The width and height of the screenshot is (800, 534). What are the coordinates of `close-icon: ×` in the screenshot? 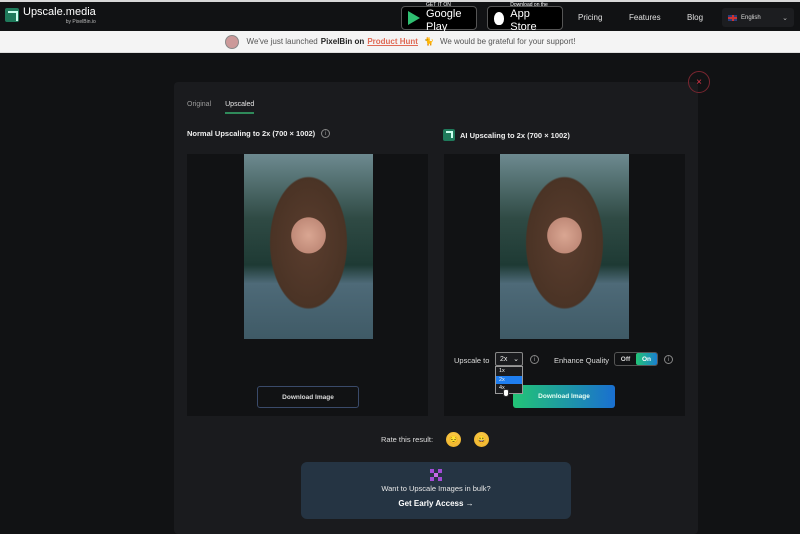 It's located at (699, 82).